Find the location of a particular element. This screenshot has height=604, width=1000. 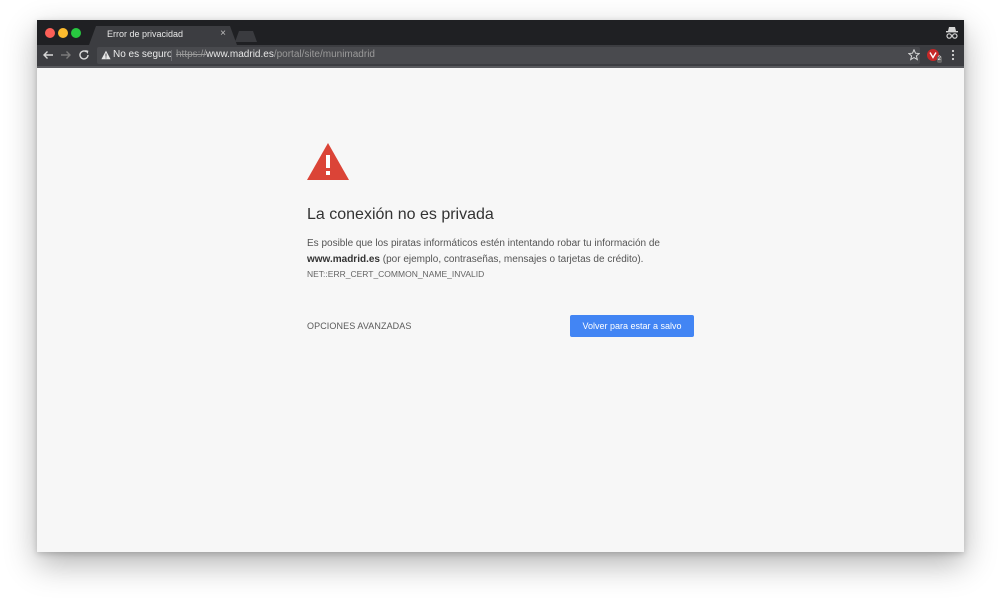

tab-bar: Error de privacidad × is located at coordinates (500, 32).